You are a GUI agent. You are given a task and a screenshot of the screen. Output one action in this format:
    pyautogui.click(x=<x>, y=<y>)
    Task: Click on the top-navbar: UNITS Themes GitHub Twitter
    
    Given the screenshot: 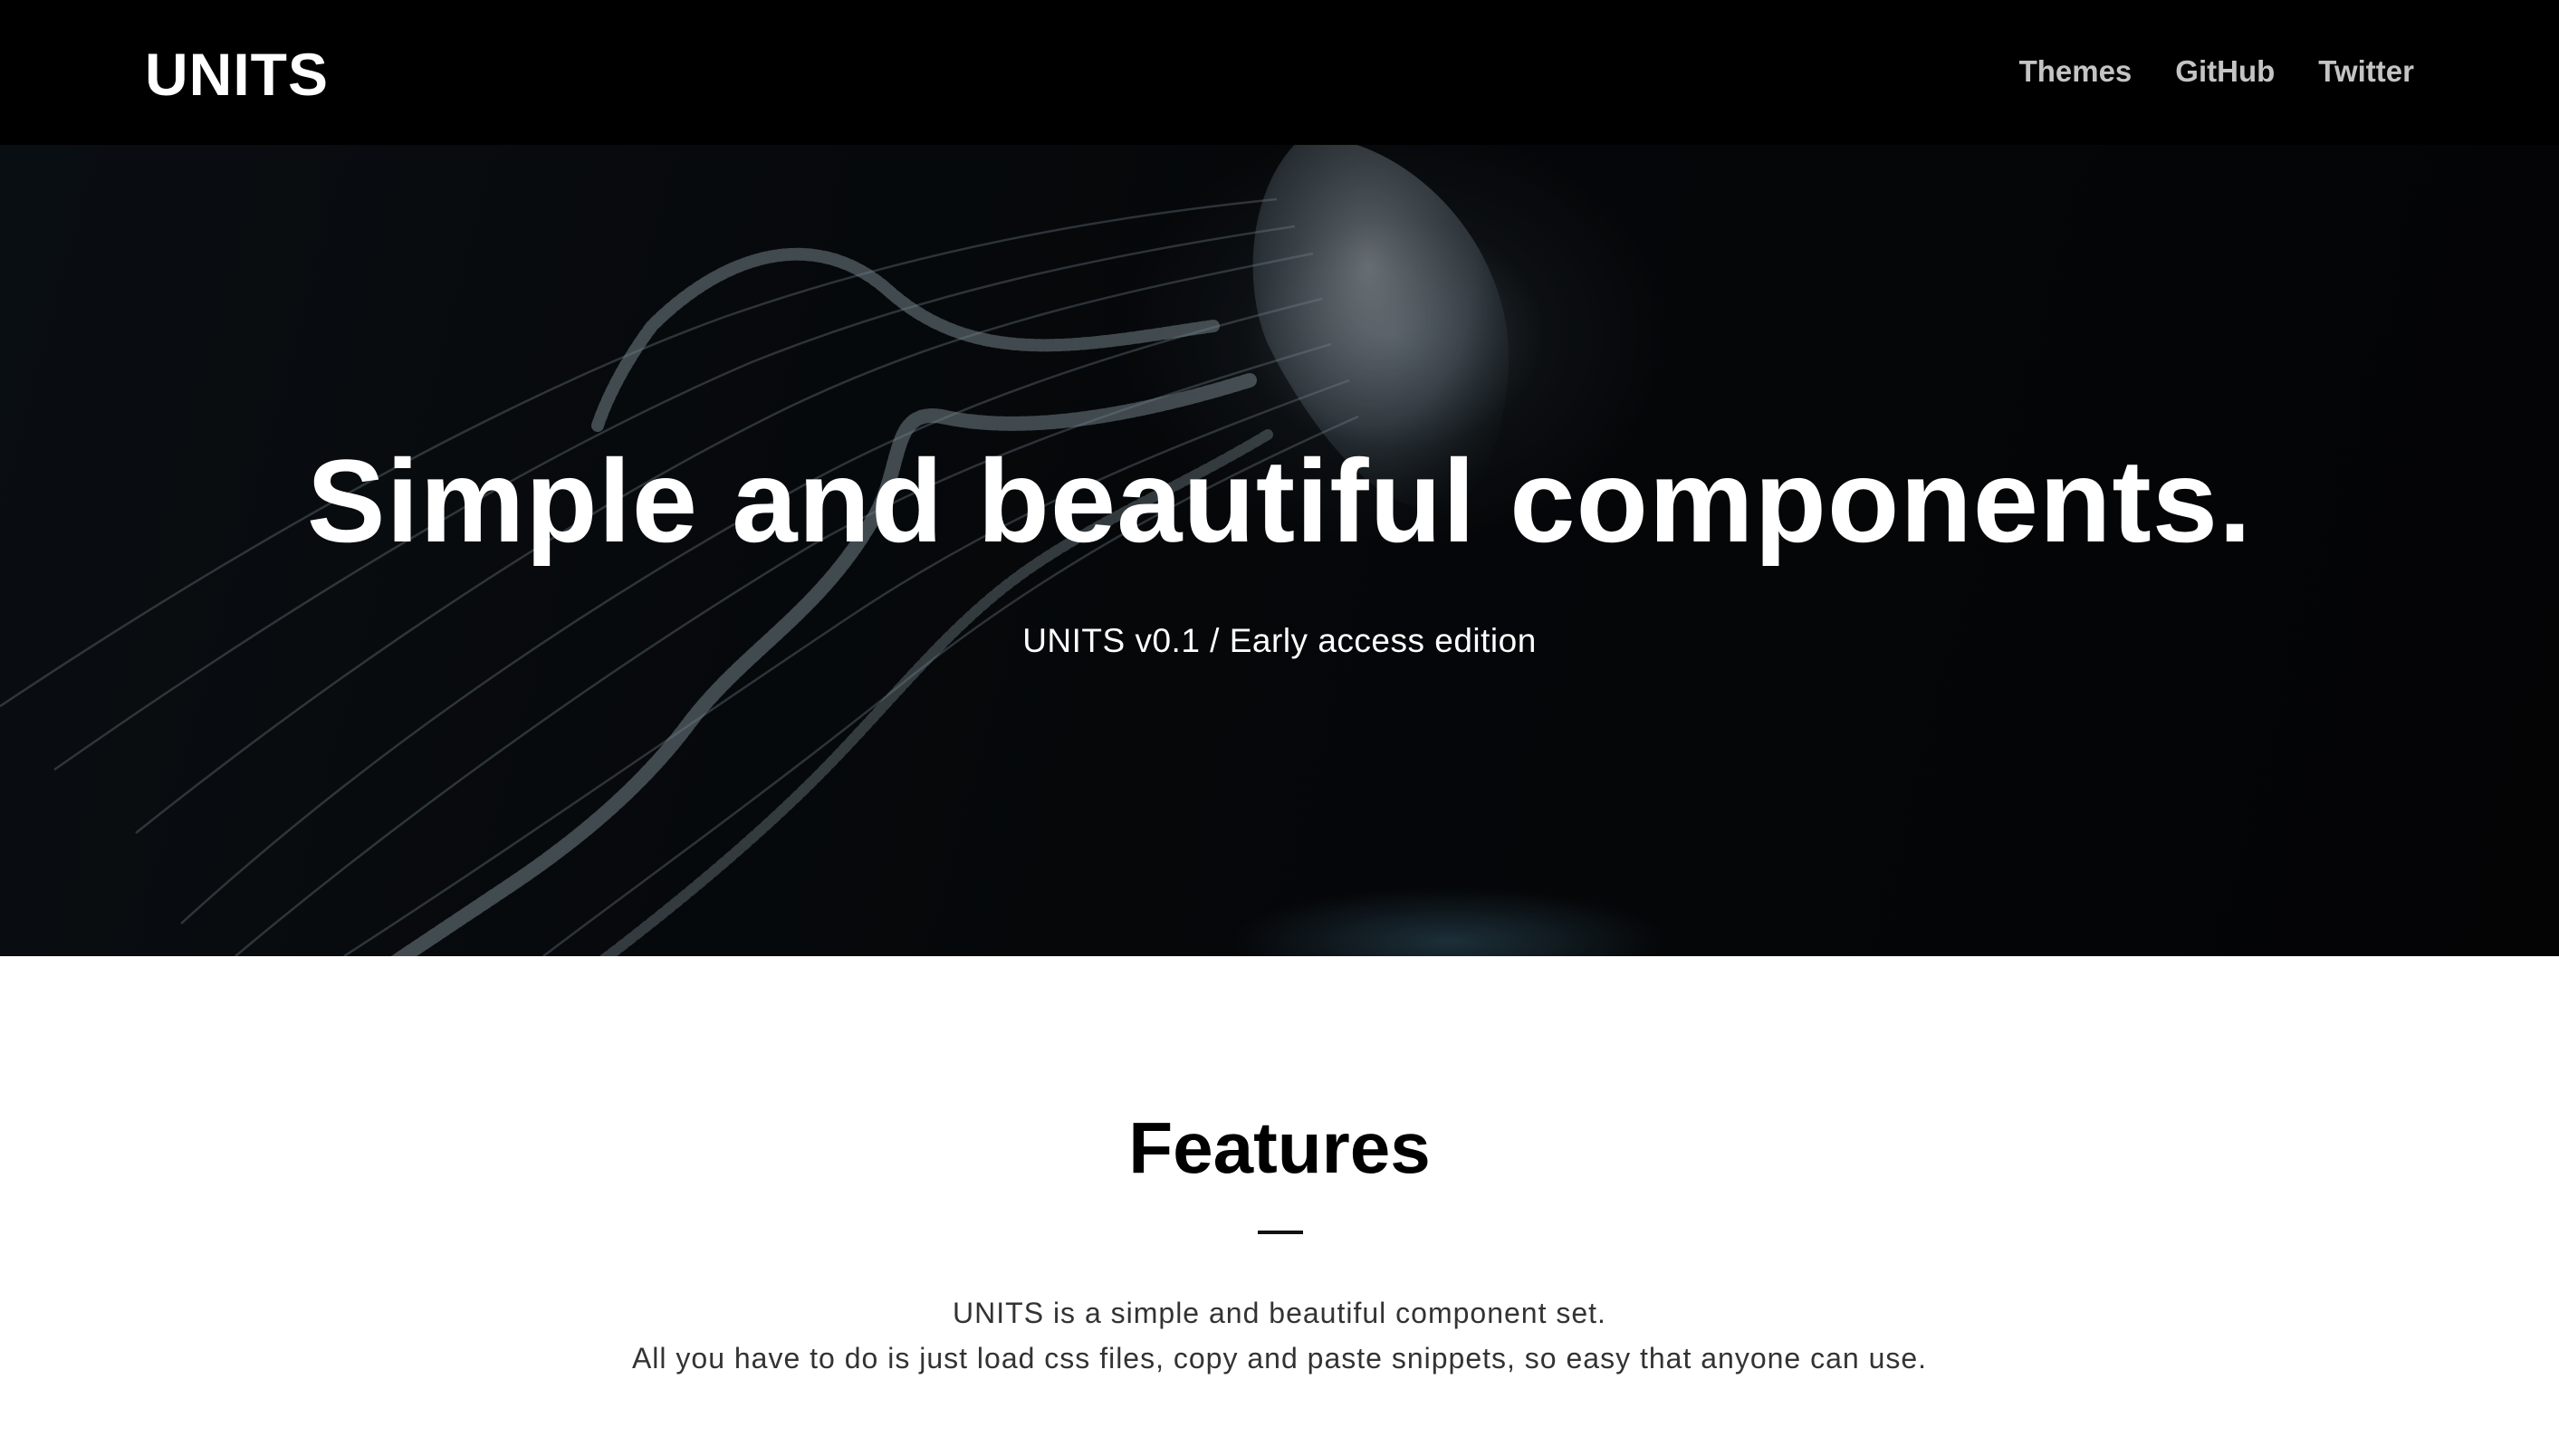 What is the action you would take?
    pyautogui.click(x=1279, y=73)
    